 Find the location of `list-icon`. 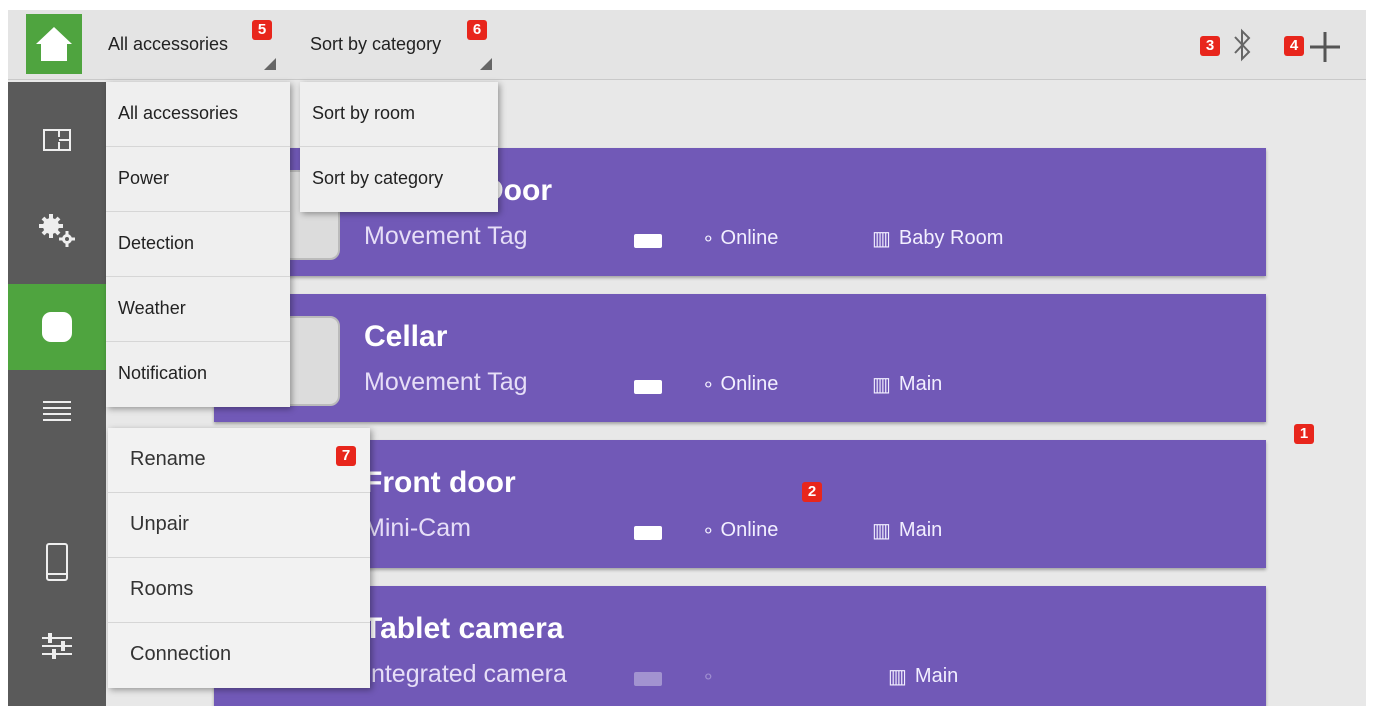

list-icon is located at coordinates (57, 411).